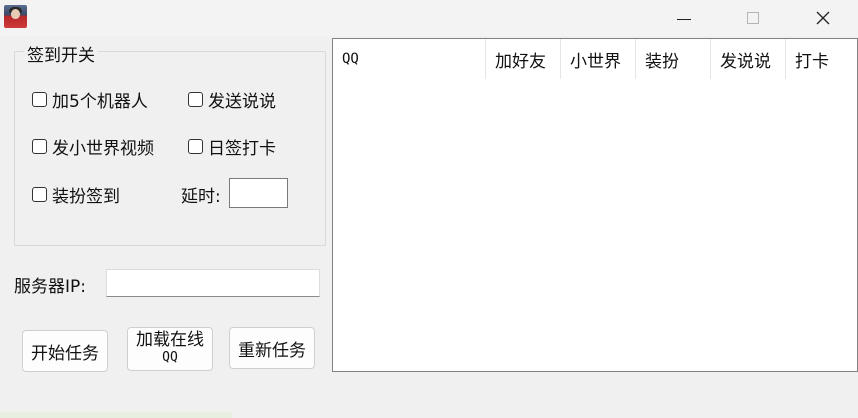 This screenshot has height=418, width=858. I want to click on app-avatar-icon, so click(15, 16).